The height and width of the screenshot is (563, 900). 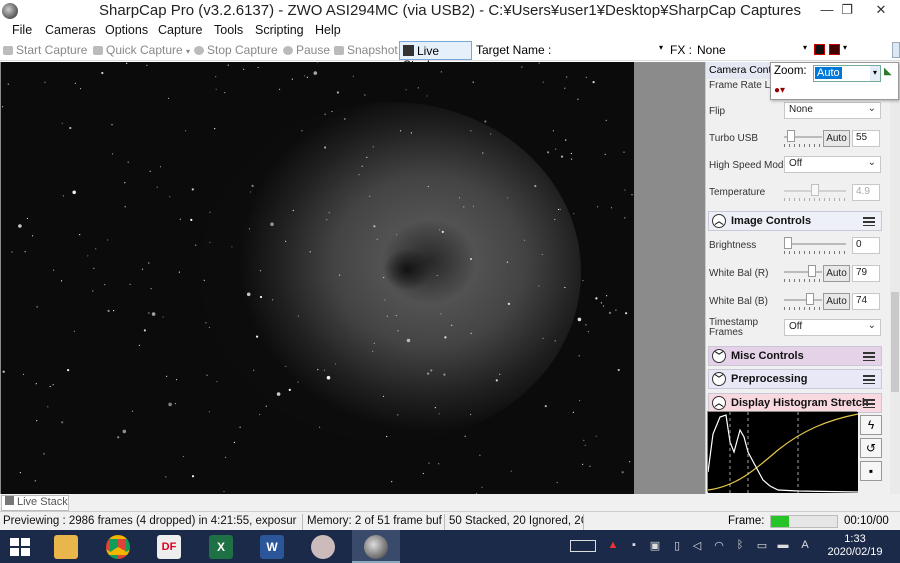 What do you see at coordinates (819, 49) in the screenshot?
I see `reticle-icon` at bounding box center [819, 49].